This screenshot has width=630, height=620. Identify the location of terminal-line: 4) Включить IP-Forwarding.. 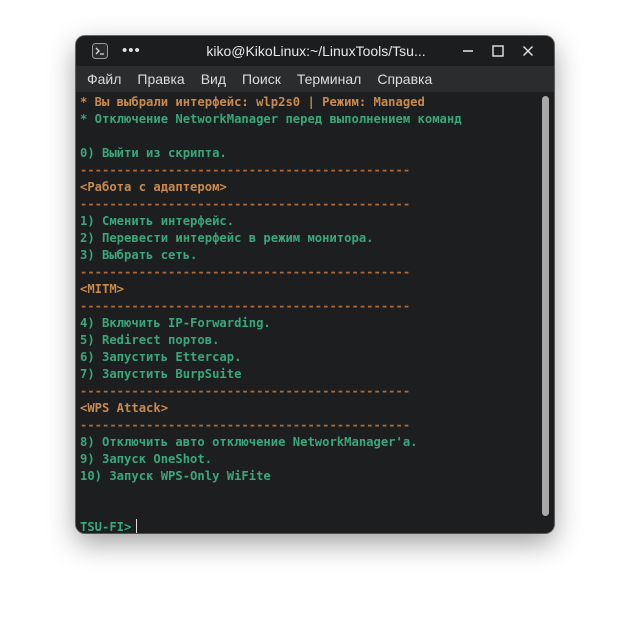
(175, 323).